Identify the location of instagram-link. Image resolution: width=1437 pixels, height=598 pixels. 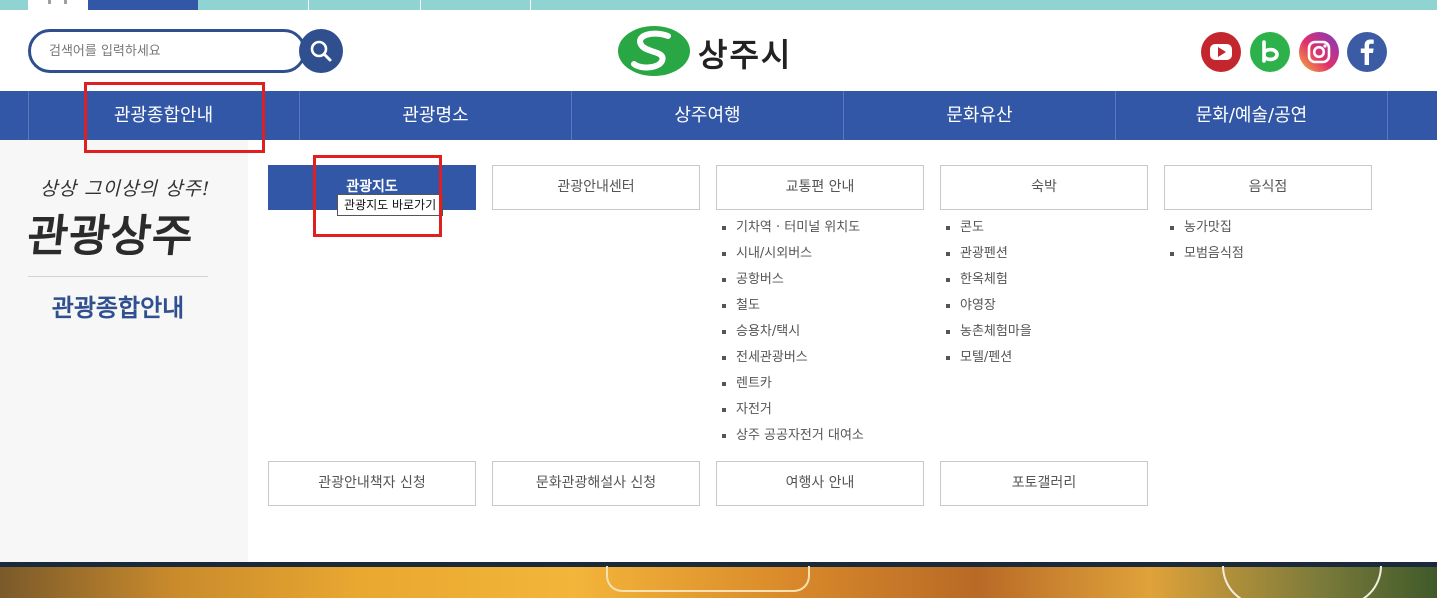
(1319, 52).